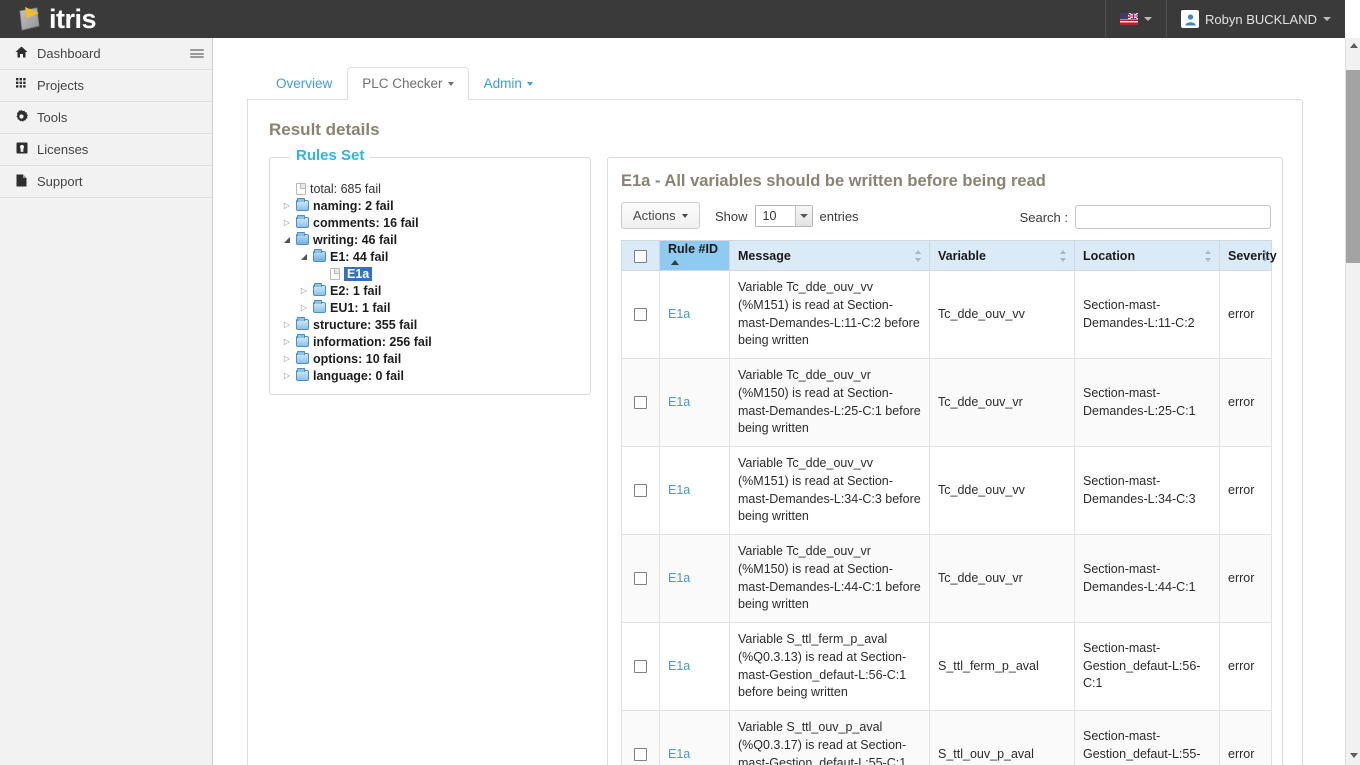 The height and width of the screenshot is (765, 1360). I want to click on actions-button: Actions, so click(660, 215).